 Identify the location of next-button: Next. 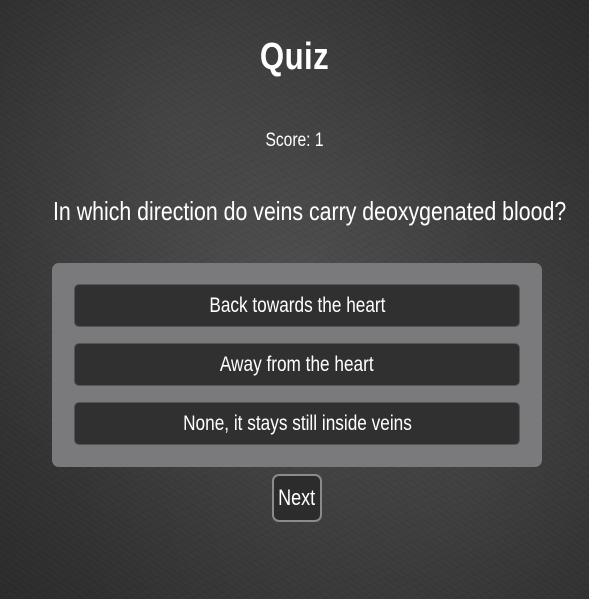
(297, 498).